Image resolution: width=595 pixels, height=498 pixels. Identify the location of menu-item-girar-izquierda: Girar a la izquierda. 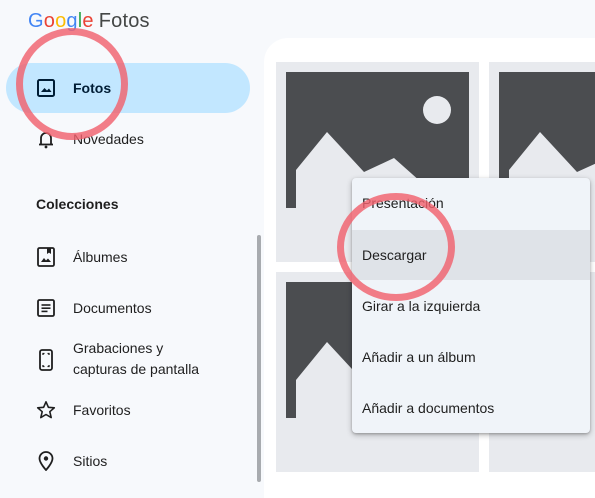
(471, 306).